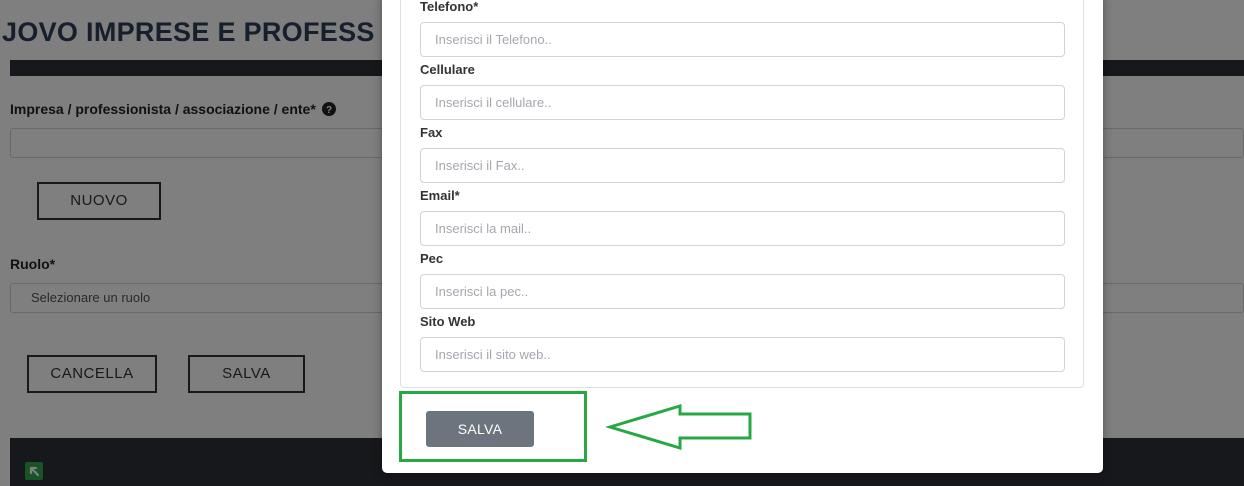  I want to click on phone-label: Telefono*, so click(449, 7).